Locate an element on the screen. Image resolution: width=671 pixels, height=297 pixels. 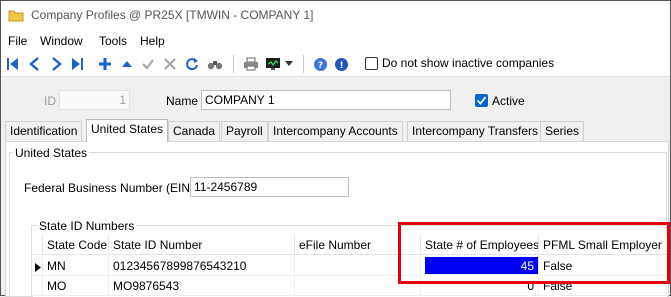
inactive-companies-label: Do not show inactive companies is located at coordinates (468, 63).